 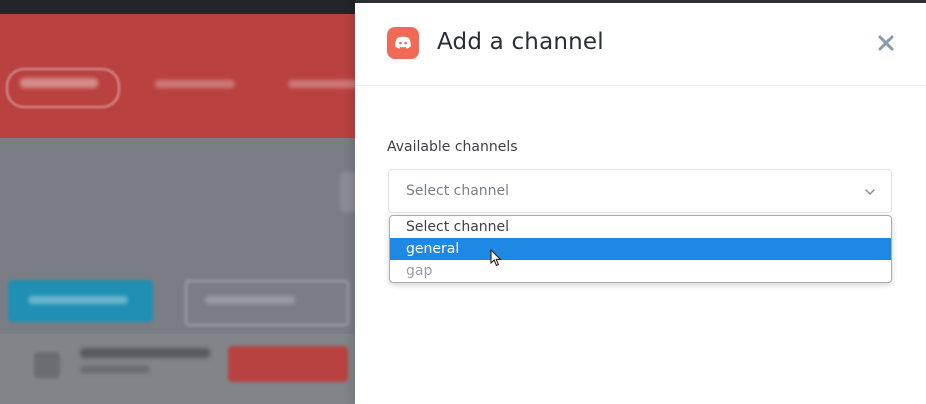 I want to click on channel-option-gap: gap, so click(x=640, y=271).